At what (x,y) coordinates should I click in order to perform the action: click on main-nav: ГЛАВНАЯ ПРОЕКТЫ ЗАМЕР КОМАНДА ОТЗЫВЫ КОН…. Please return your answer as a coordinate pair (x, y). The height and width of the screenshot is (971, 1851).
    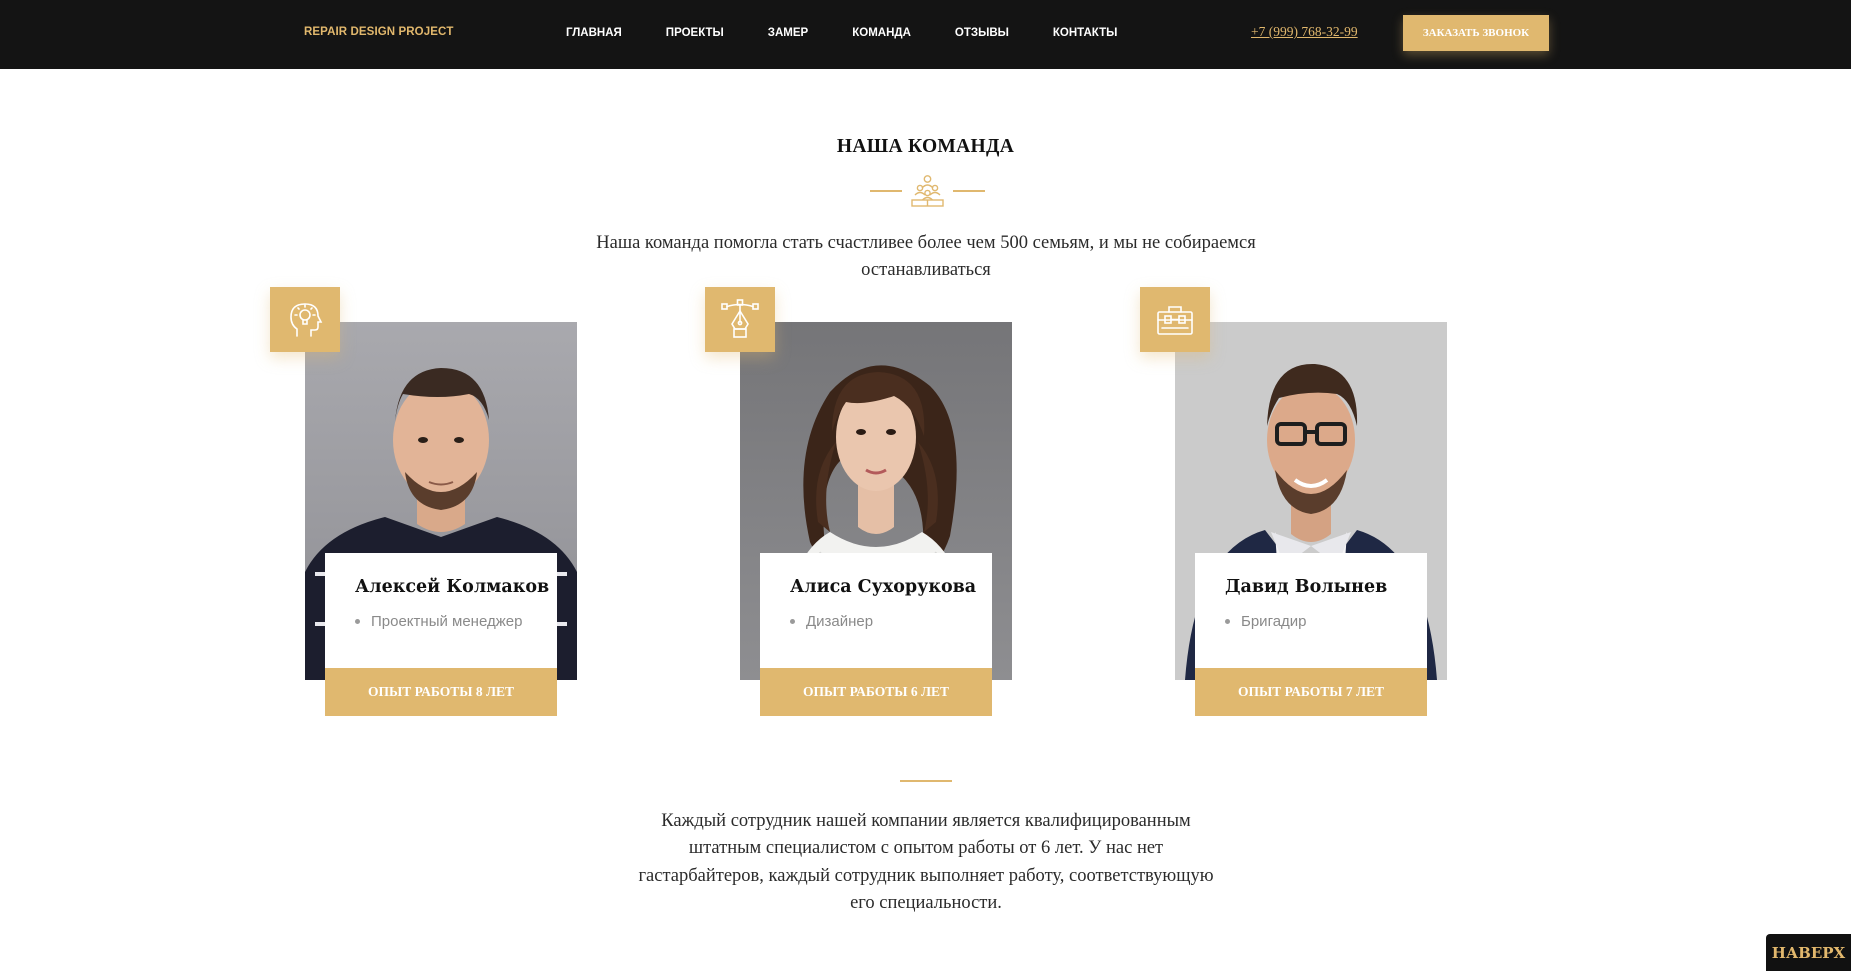
    Looking at the image, I should click on (841, 33).